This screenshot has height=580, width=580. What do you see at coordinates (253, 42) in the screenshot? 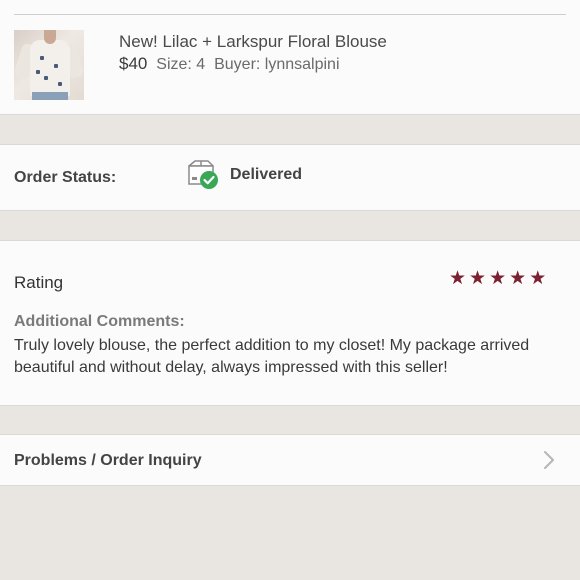
I see `item-title: New! Lilac + Larkspur Floral Blouse` at bounding box center [253, 42].